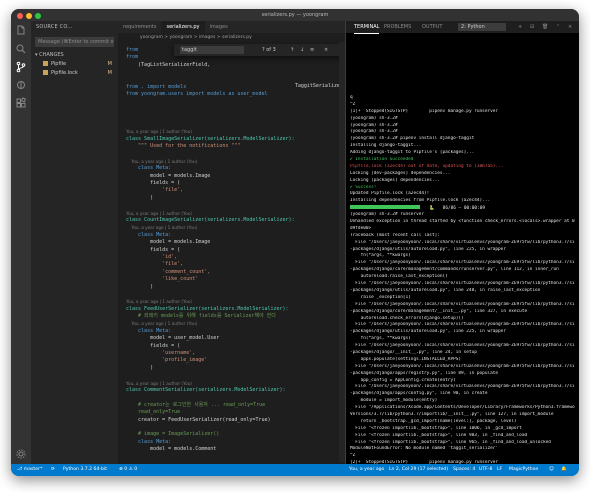  I want to click on terminal-line: raise _exception[1], so click(380, 297).